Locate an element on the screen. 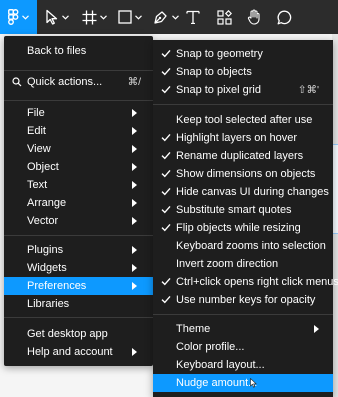 The width and height of the screenshot is (338, 397). menu-item-back-to-files: Back to files is located at coordinates (78, 51).